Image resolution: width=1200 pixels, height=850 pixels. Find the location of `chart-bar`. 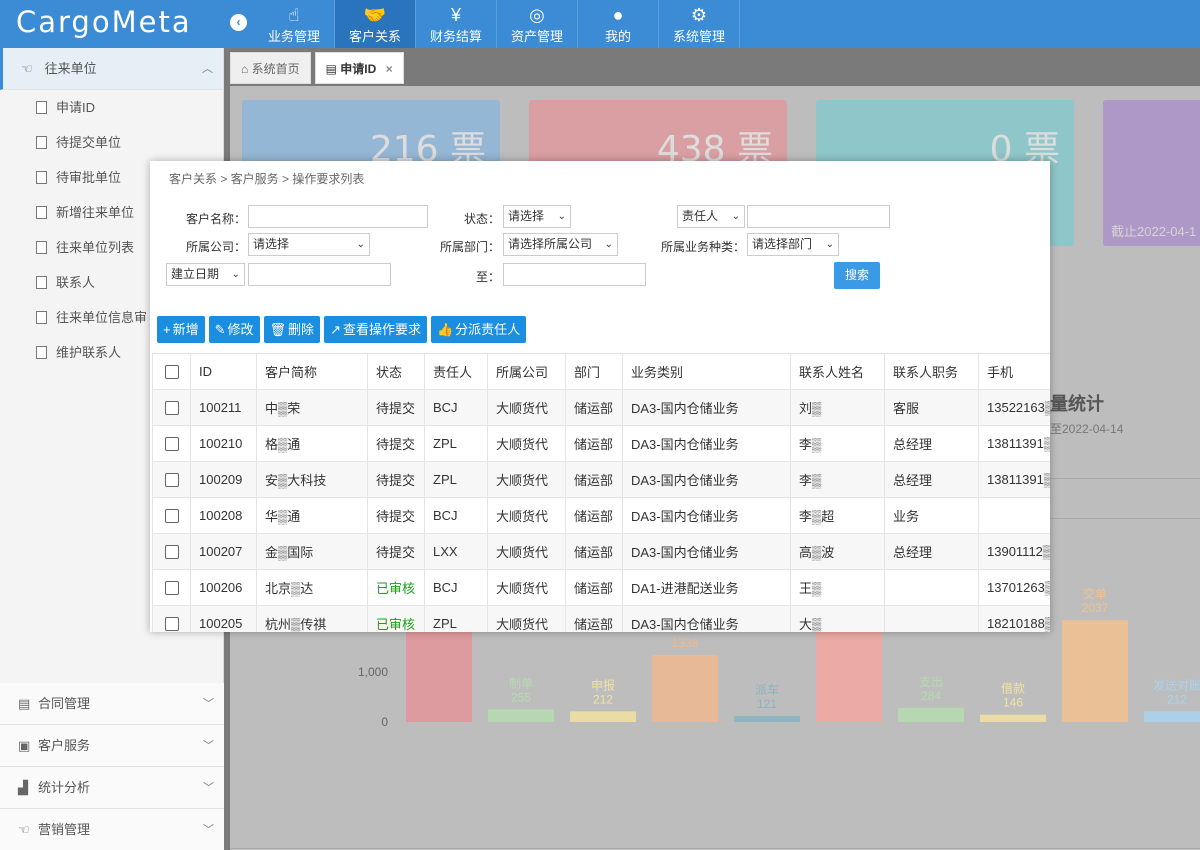

chart-bar is located at coordinates (603, 716).